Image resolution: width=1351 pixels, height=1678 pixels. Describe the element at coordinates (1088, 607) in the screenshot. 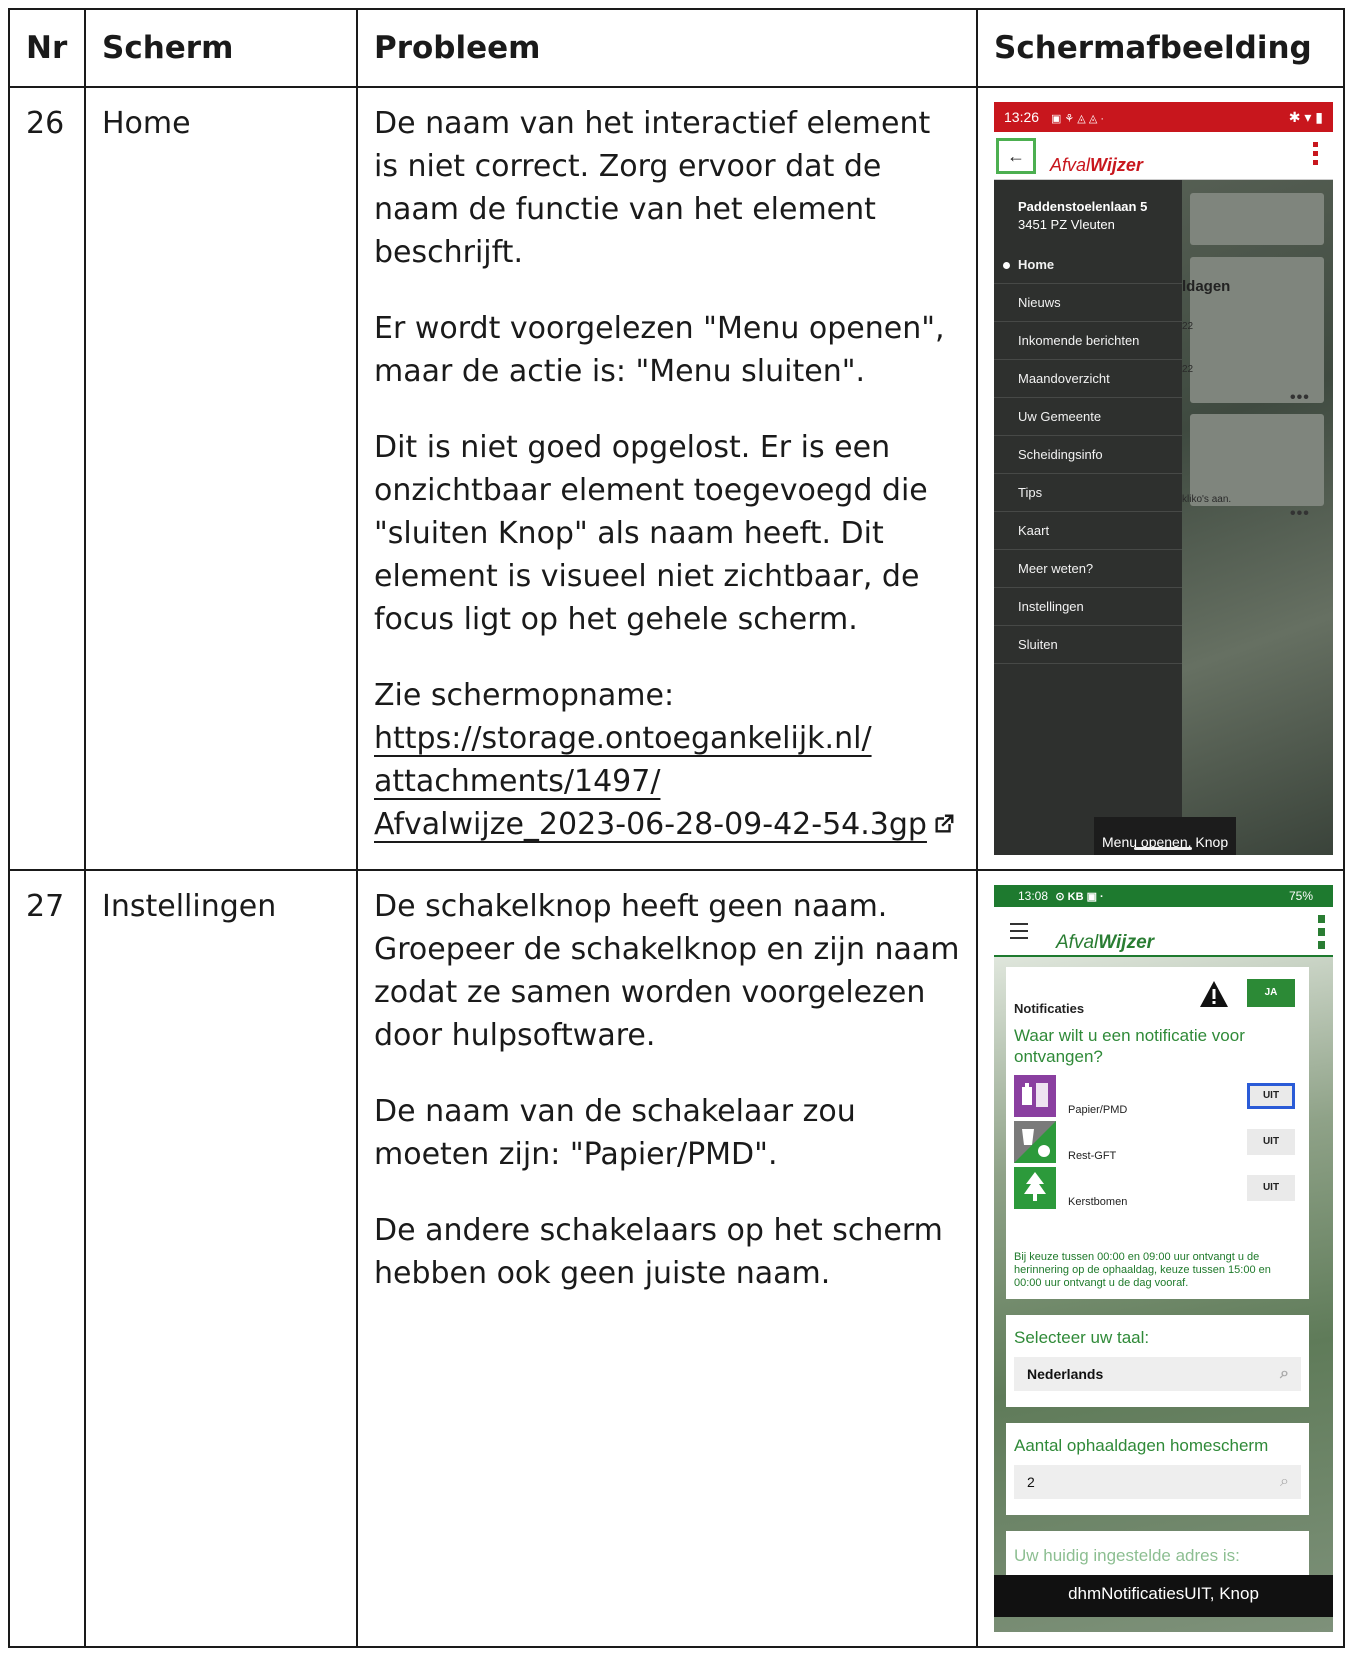

I see `drawer-item-instellingen: Instellingen` at that location.